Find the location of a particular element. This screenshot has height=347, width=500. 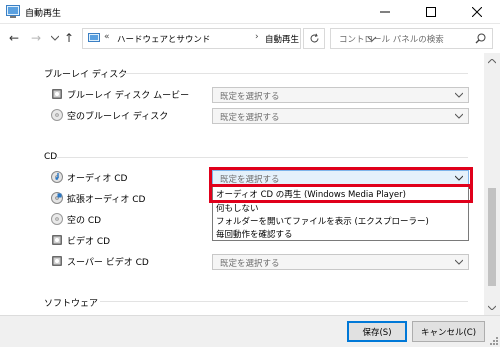

row-label-bluray-movie: ブルーレイ ディスク ムービー is located at coordinates (128, 96).